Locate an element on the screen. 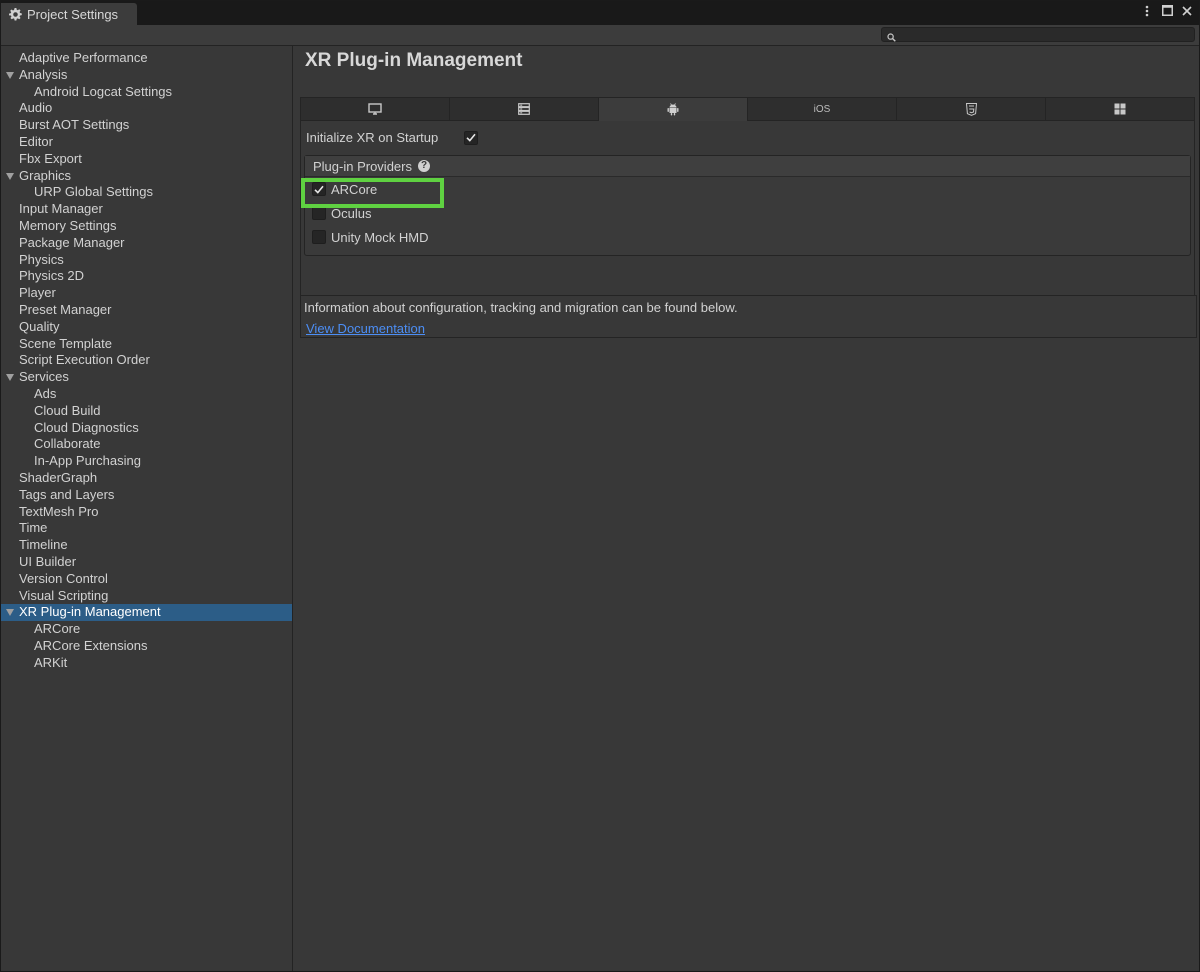  window-tab: Project Settings is located at coordinates (69, 14).